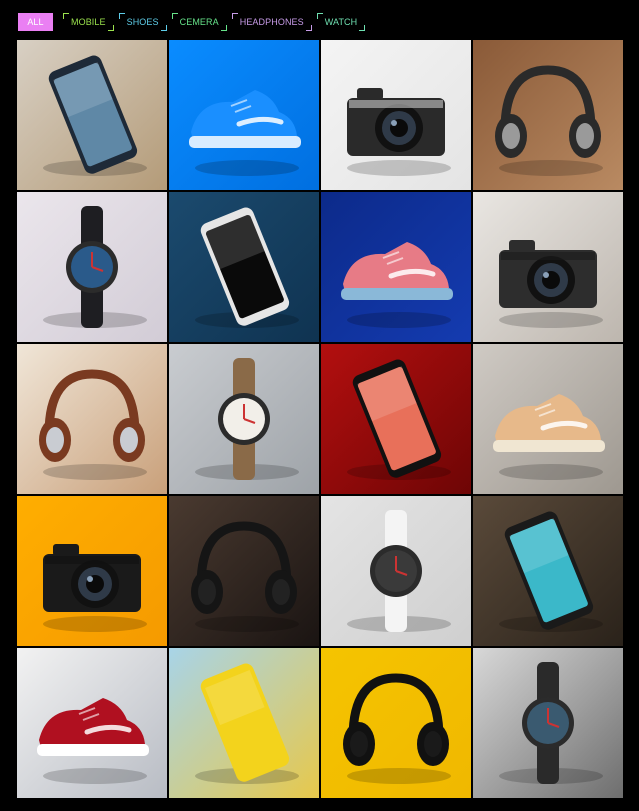 The height and width of the screenshot is (811, 639). I want to click on filter-label: HEADPHONES, so click(271, 22).